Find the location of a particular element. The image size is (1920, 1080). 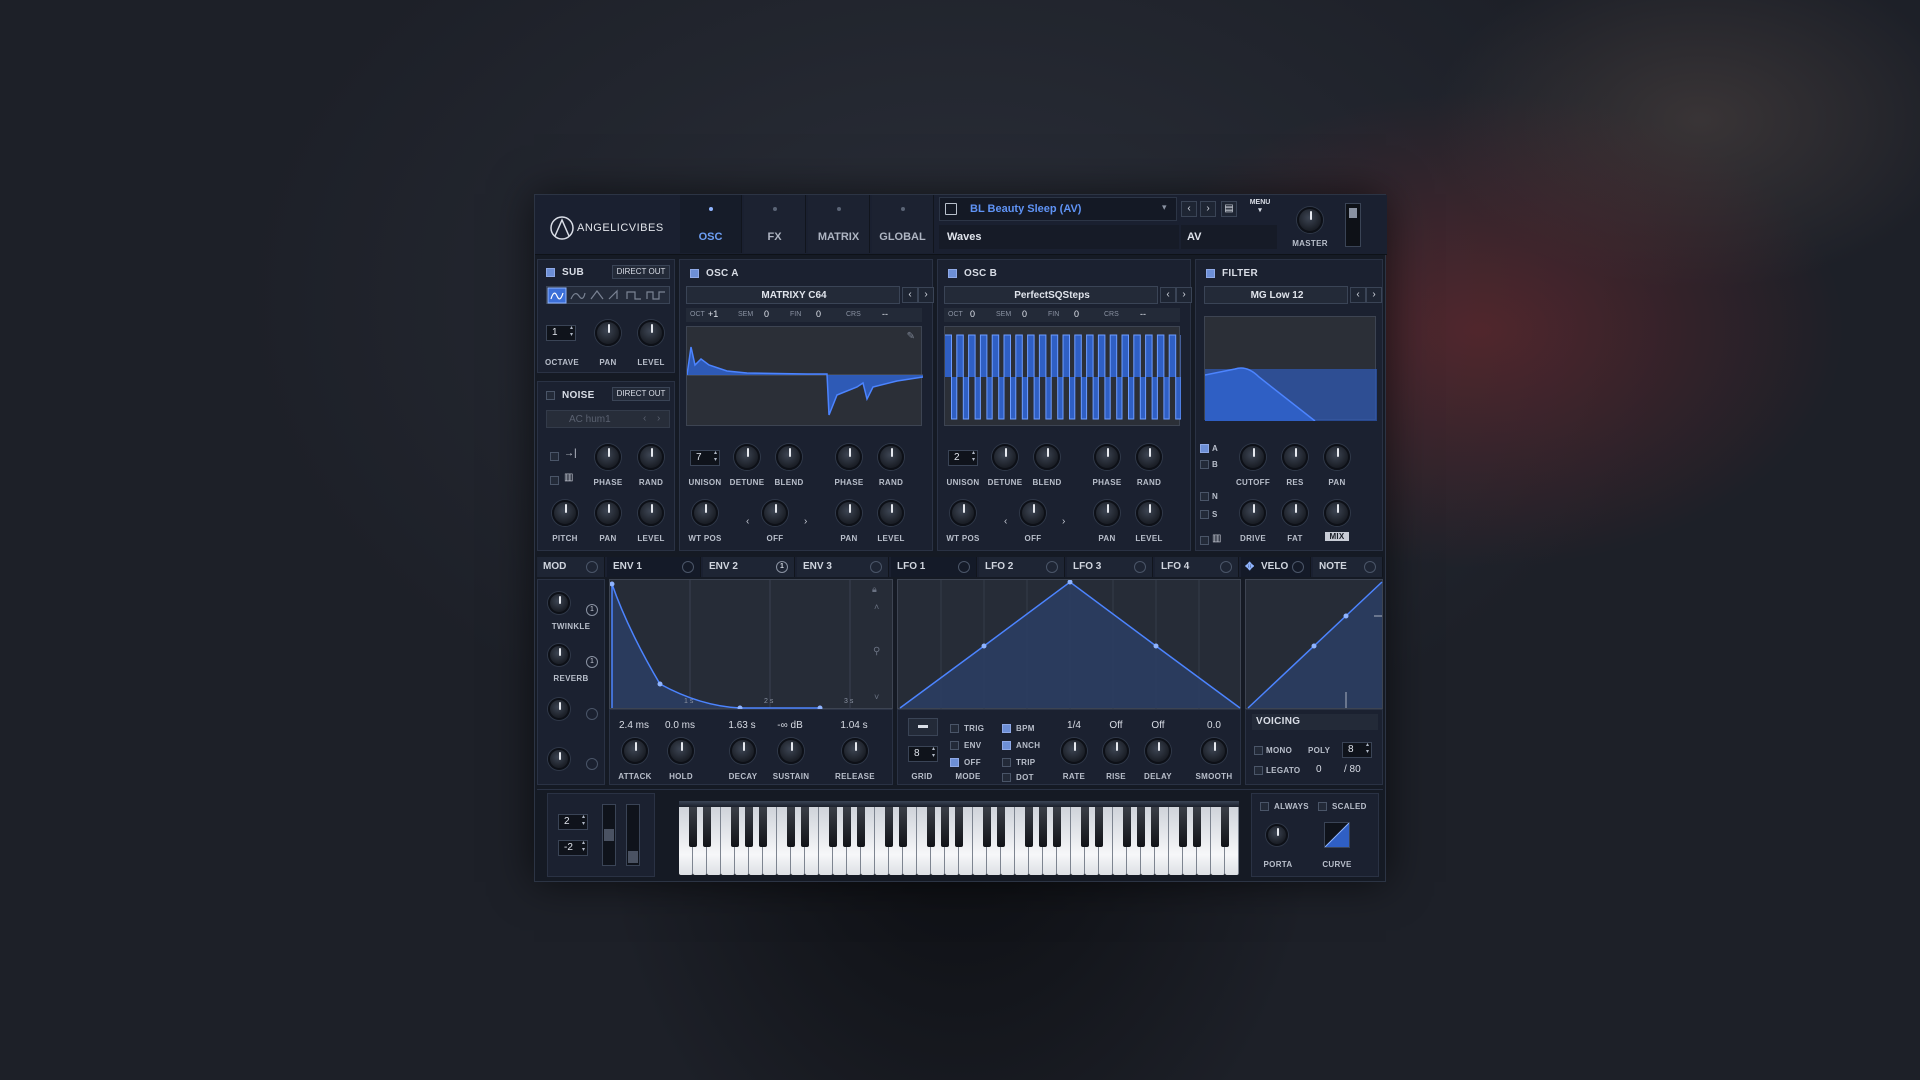

macro-twinkle-knob is located at coordinates (559, 603).